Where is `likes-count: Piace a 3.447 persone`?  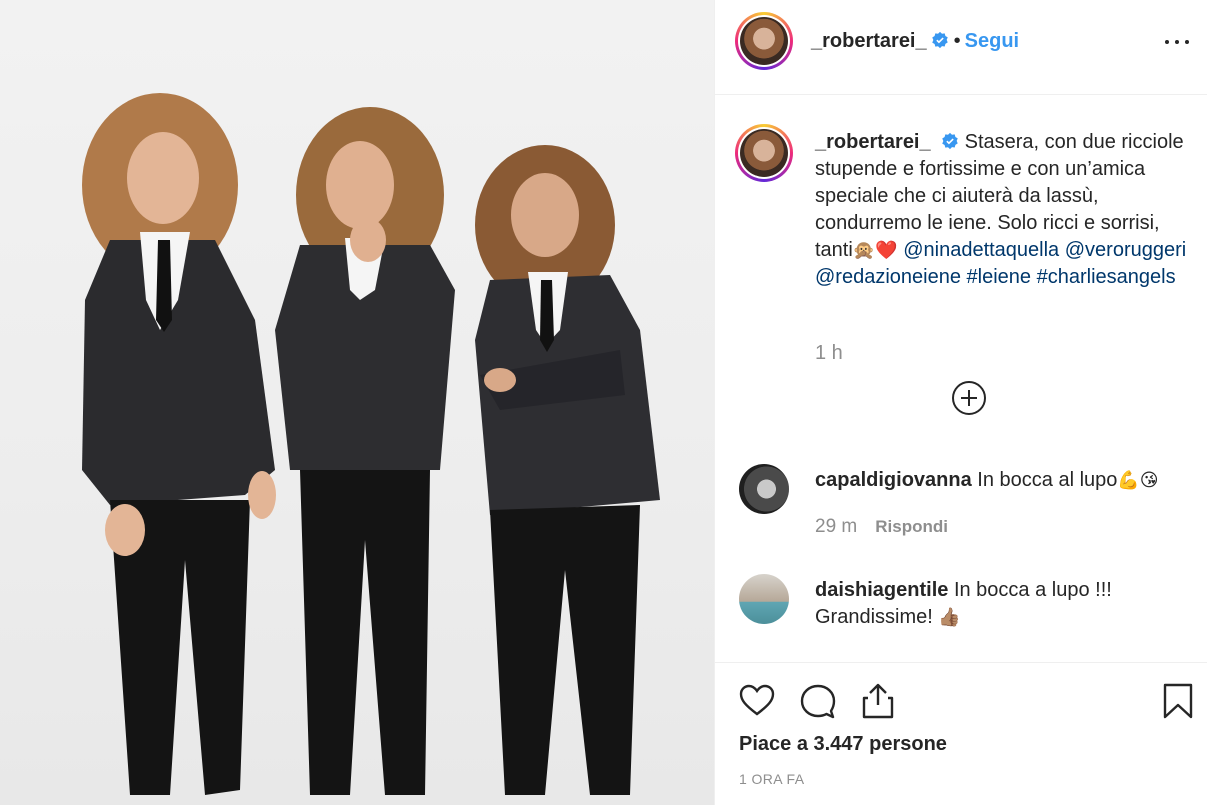
likes-count: Piace a 3.447 persone is located at coordinates (843, 744).